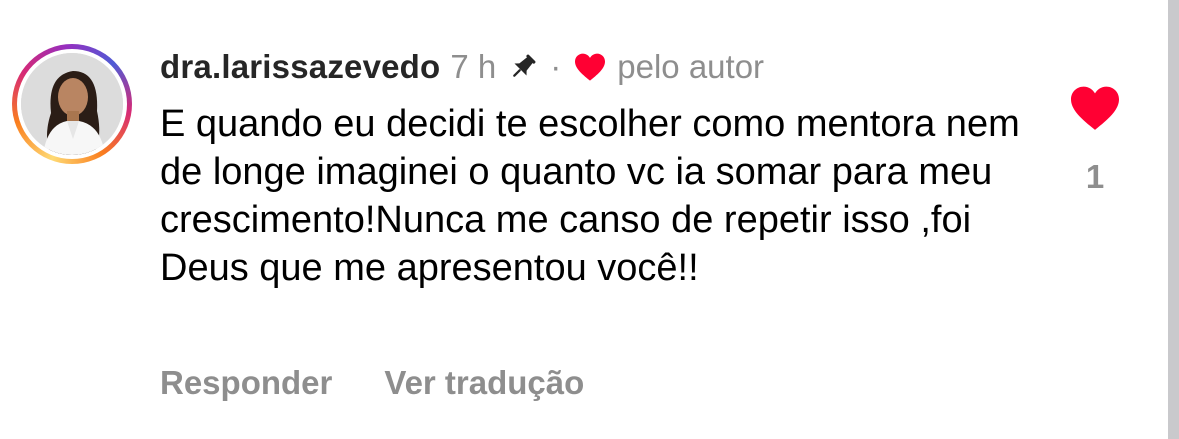 Image resolution: width=1179 pixels, height=439 pixels. I want to click on like-button, so click(1095, 108).